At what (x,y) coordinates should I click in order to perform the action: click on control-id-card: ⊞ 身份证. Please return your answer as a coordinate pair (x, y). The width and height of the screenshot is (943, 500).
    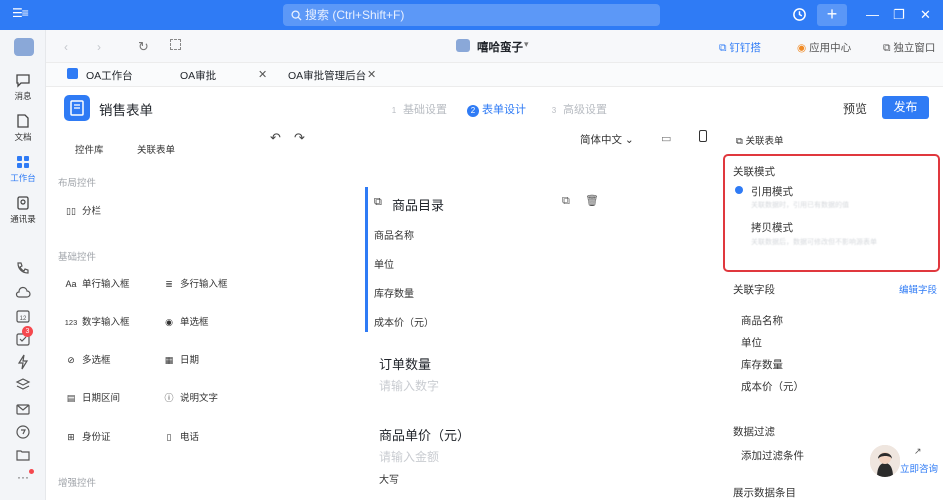
    Looking at the image, I should click on (87, 436).